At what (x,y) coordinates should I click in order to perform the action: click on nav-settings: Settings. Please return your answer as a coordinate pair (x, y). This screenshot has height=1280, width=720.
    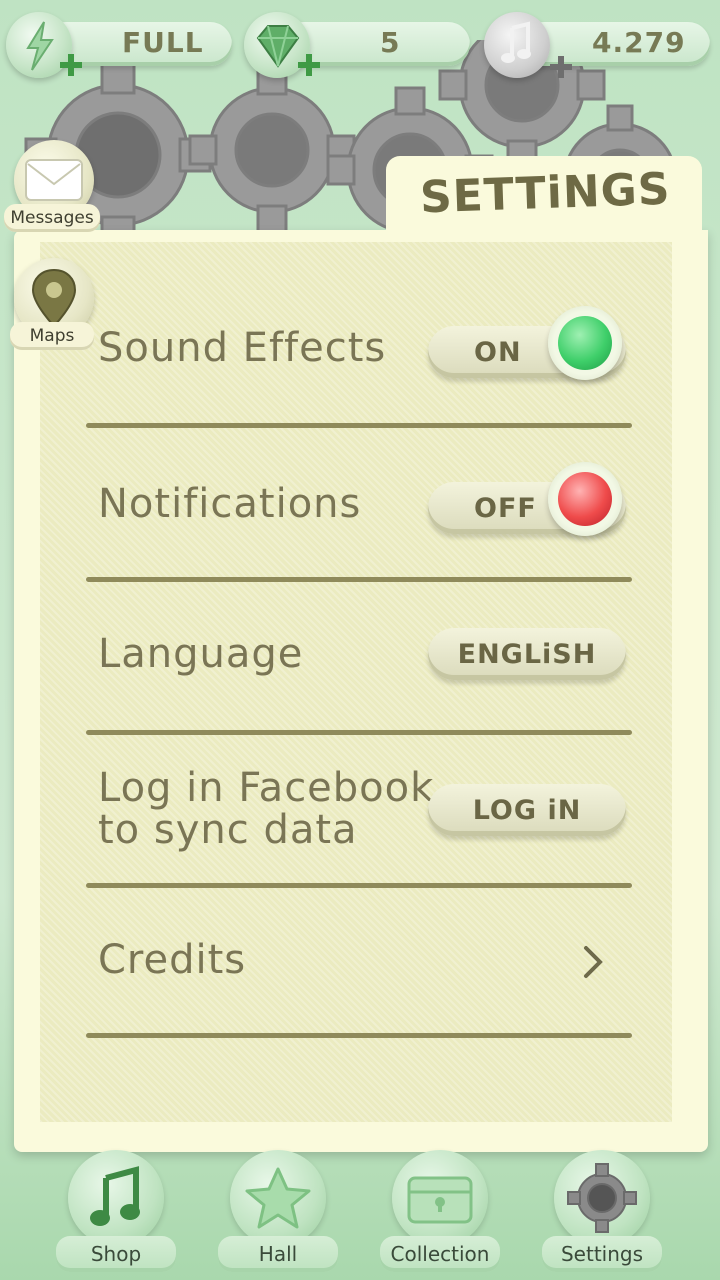
    Looking at the image, I should click on (602, 1212).